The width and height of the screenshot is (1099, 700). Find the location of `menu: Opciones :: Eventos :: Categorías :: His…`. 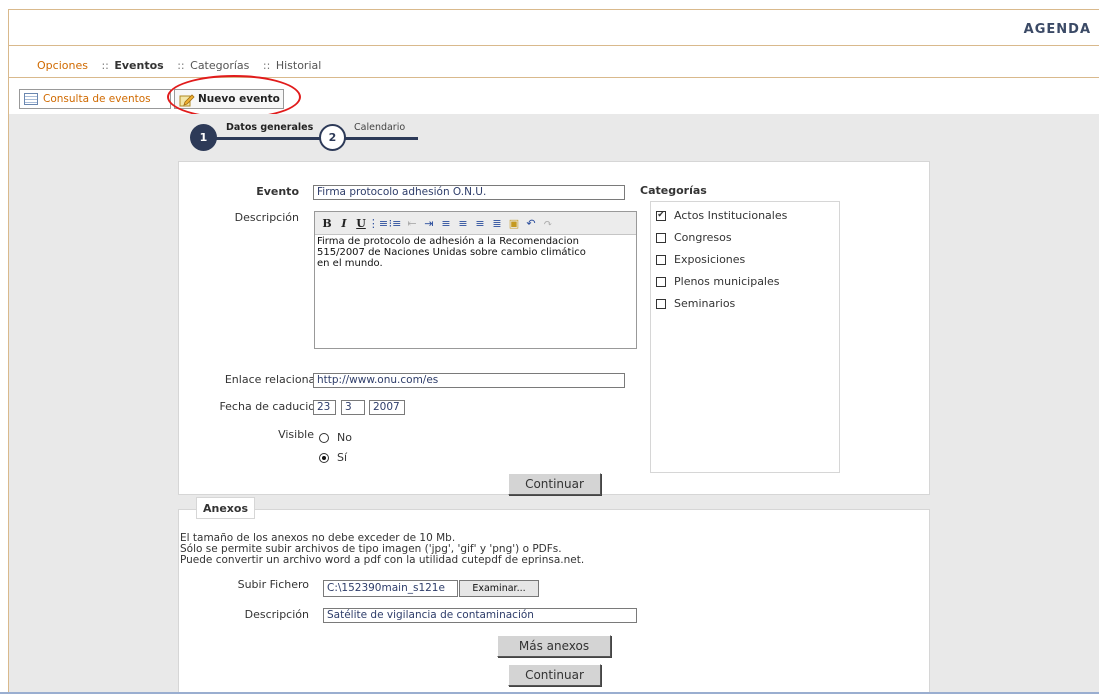

menu: Opciones :: Eventos :: Categorías :: His… is located at coordinates (179, 65).